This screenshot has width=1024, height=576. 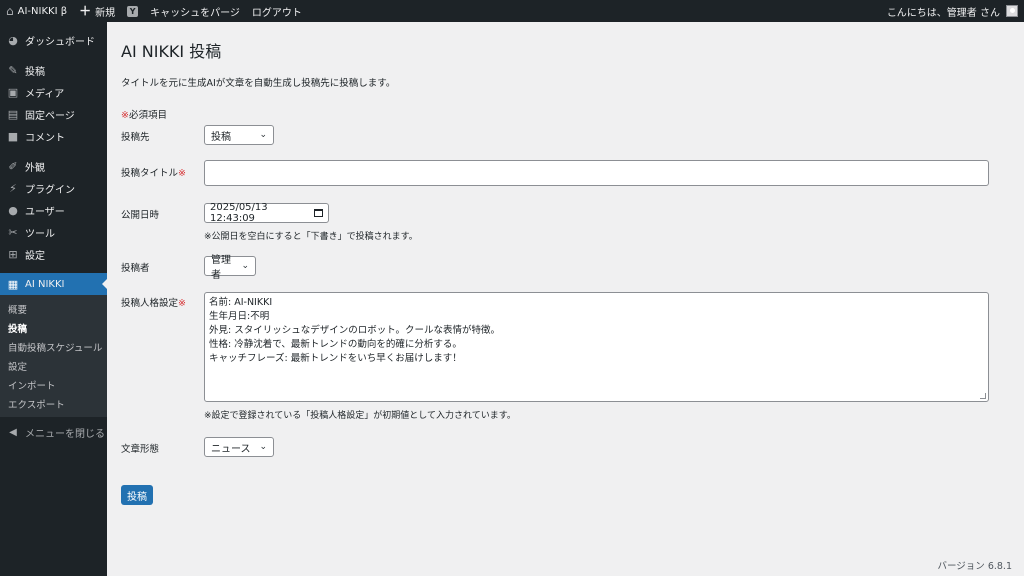 I want to click on style-value: ニュース, so click(x=231, y=449).